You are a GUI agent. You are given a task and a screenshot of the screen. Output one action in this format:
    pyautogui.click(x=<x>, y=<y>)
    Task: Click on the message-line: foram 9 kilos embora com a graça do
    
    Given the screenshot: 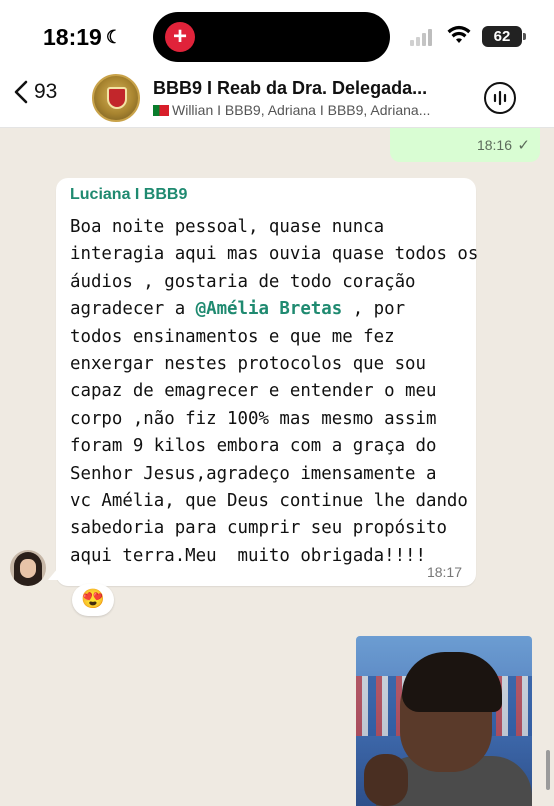 What is the action you would take?
    pyautogui.click(x=253, y=446)
    